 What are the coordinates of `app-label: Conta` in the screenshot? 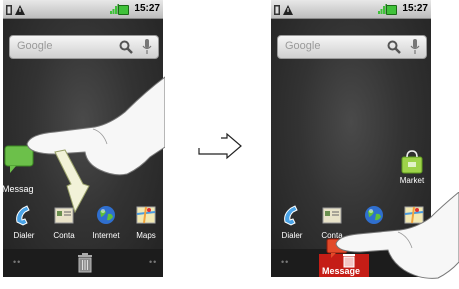 It's located at (64, 235).